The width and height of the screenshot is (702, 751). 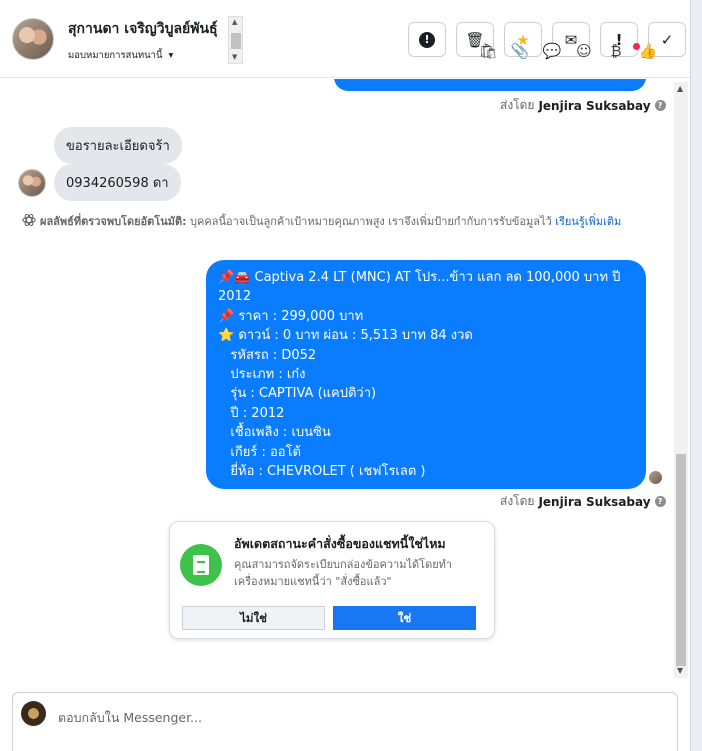 I want to click on incoming-message: ขอรายละเอียดจร้า, so click(x=118, y=145).